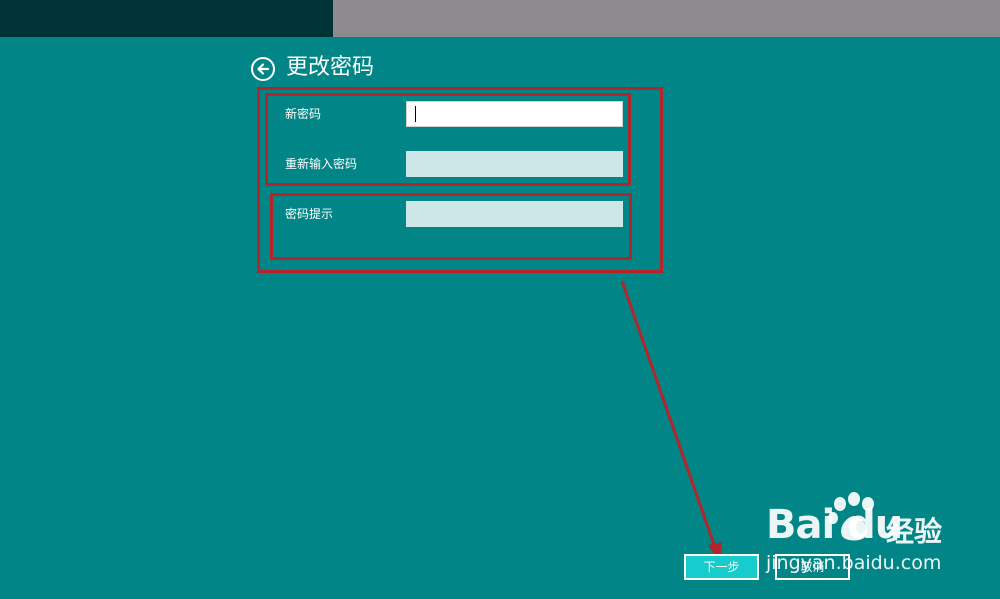  What do you see at coordinates (514, 214) in the screenshot?
I see `password-hint-input` at bounding box center [514, 214].